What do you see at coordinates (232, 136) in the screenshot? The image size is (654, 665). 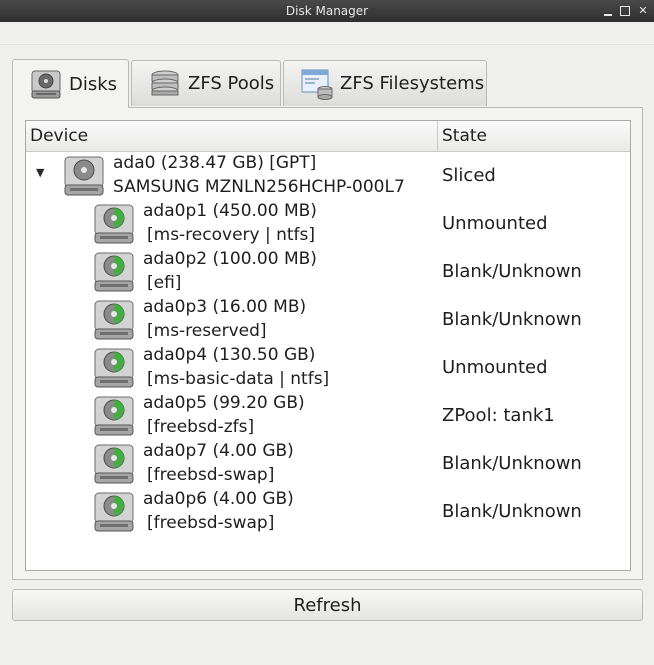 I see `column-header-device: Device` at bounding box center [232, 136].